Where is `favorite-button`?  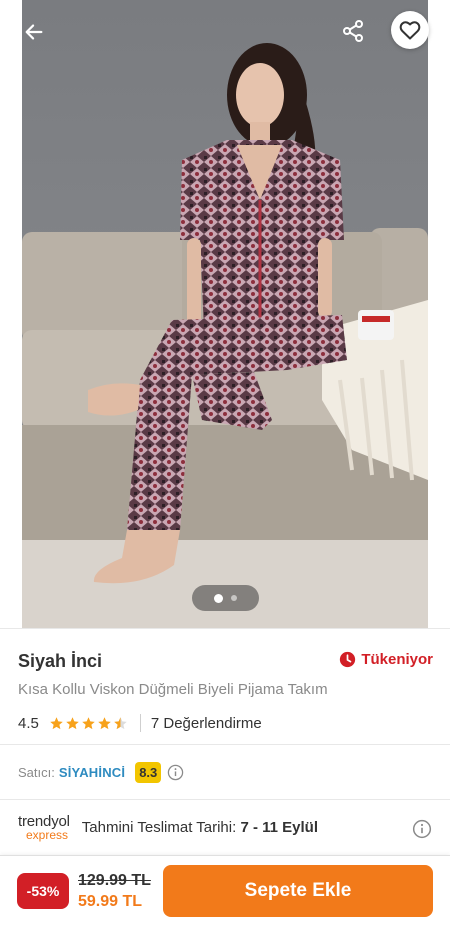
favorite-button is located at coordinates (410, 30).